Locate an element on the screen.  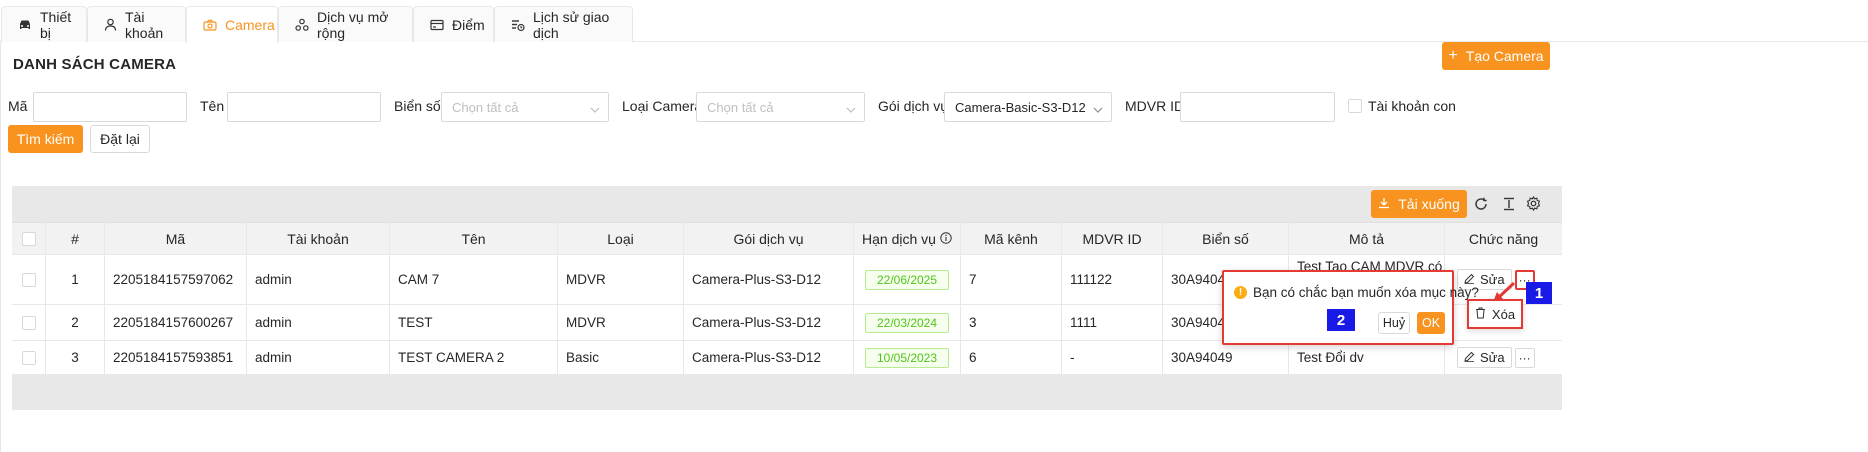
popconfirm-message: Bạn có chắc bạn muốn xóa mục này? is located at coordinates (1366, 292).